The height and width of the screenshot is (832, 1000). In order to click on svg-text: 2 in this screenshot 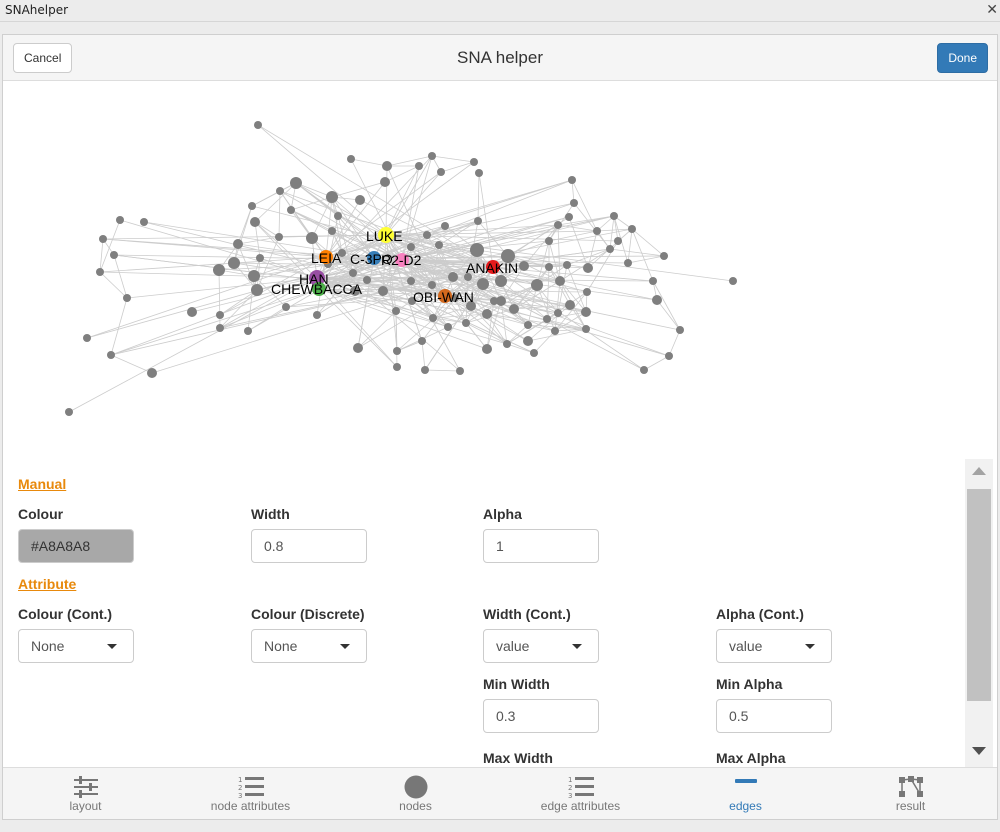, I will do `click(240, 788)`.